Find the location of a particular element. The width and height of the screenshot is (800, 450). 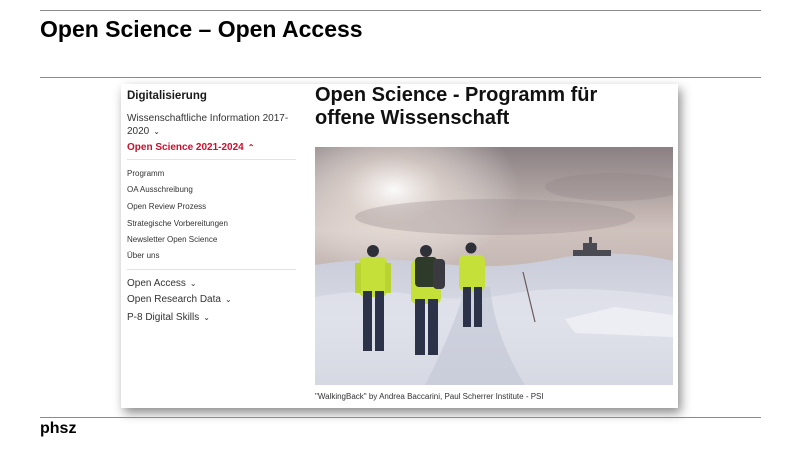

sidebar-item-label: P-8 Digital Skills is located at coordinates (163, 317).